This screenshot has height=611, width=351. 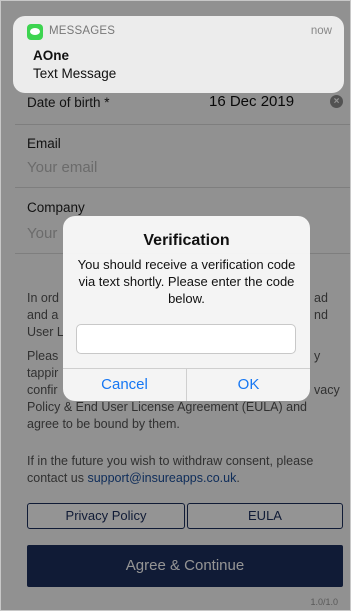 I want to click on notification-time: now, so click(x=321, y=31).